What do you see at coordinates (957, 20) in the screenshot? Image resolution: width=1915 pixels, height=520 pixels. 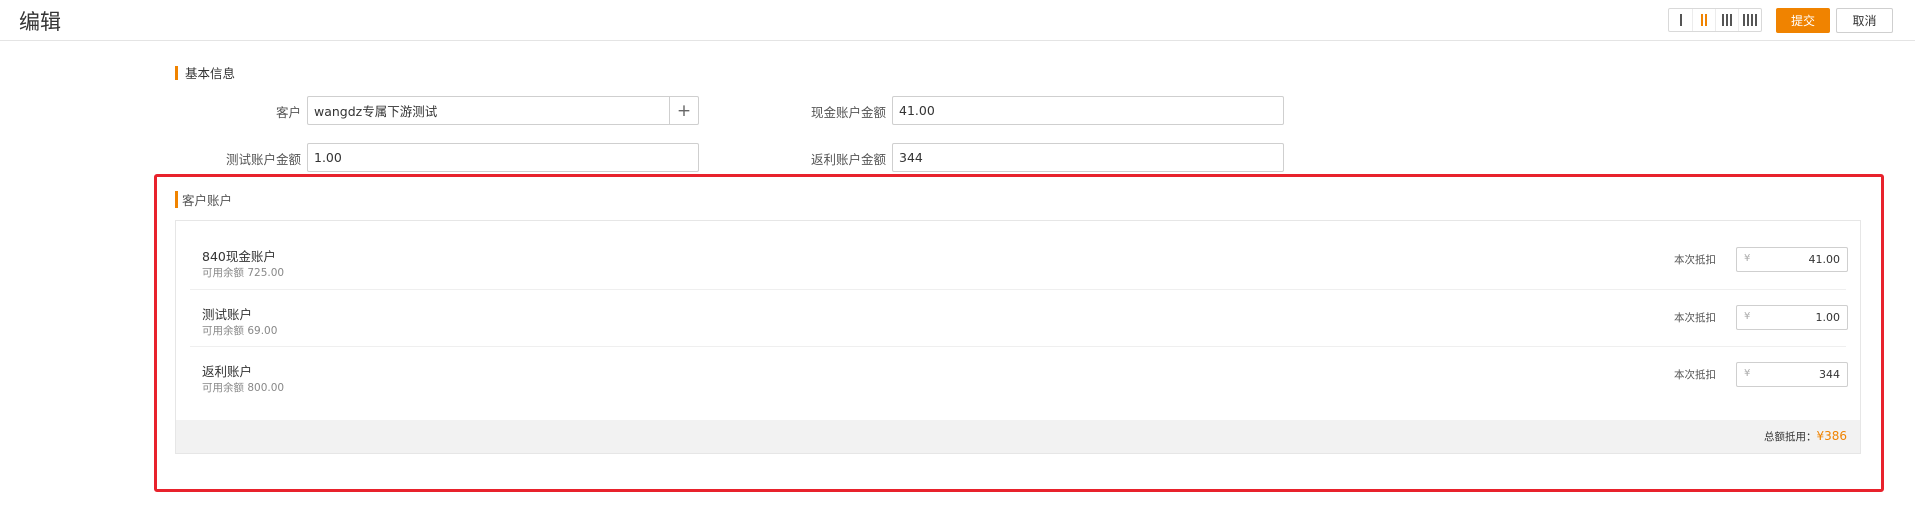 I see `page-header: 编辑 提交 取消` at bounding box center [957, 20].